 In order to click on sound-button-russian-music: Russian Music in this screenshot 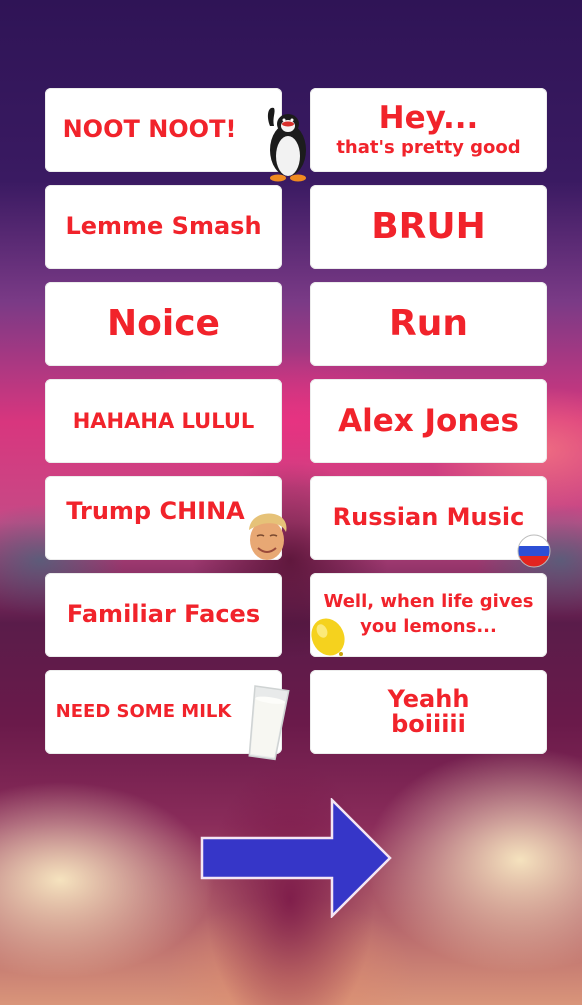, I will do `click(430, 522)`.